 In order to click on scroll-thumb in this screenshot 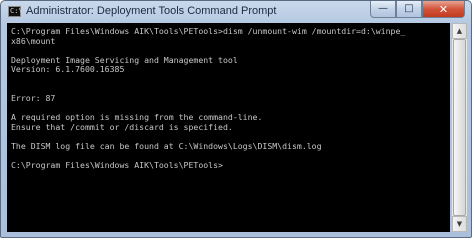, I will do `click(459, 127)`.